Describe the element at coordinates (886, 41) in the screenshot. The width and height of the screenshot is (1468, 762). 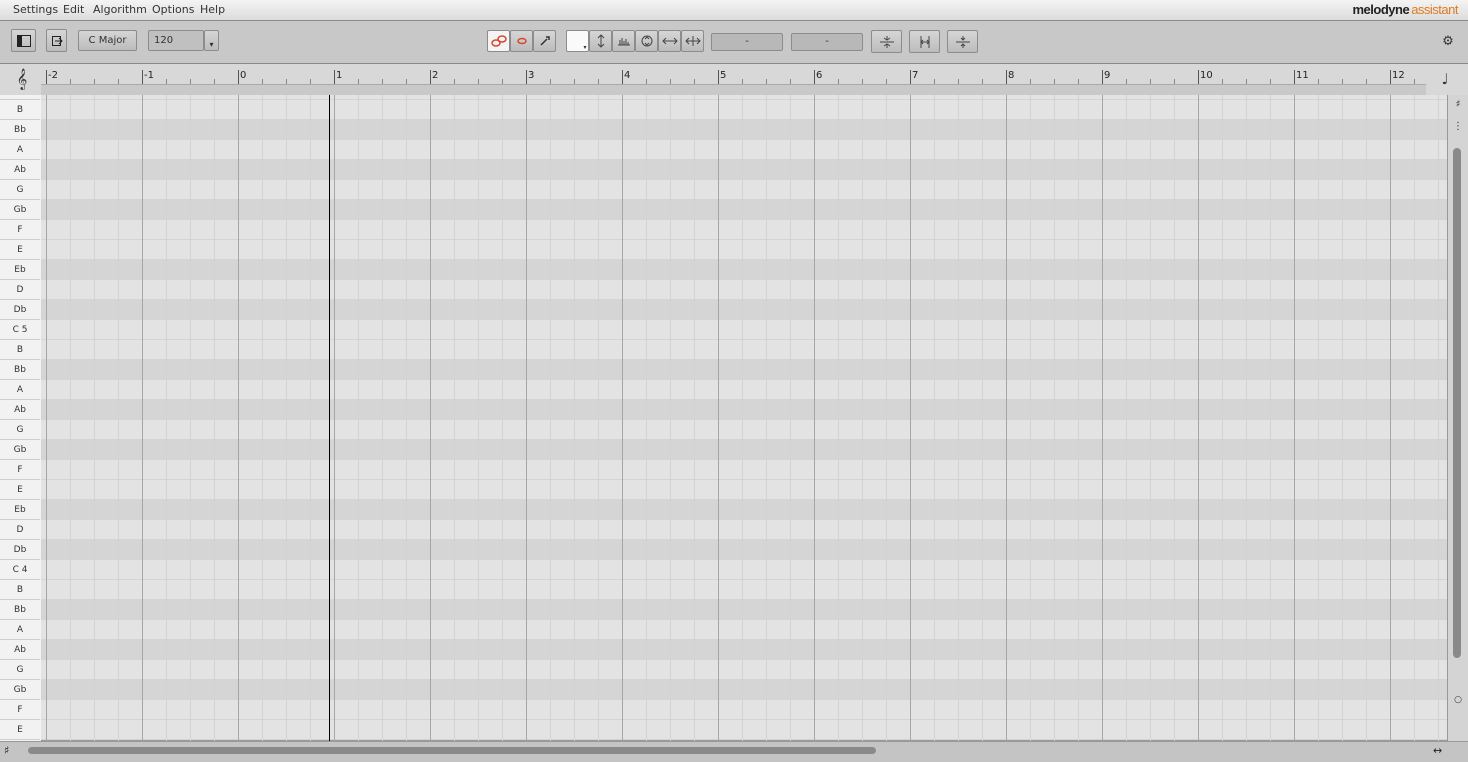
I see `pitch-correct-button` at that location.